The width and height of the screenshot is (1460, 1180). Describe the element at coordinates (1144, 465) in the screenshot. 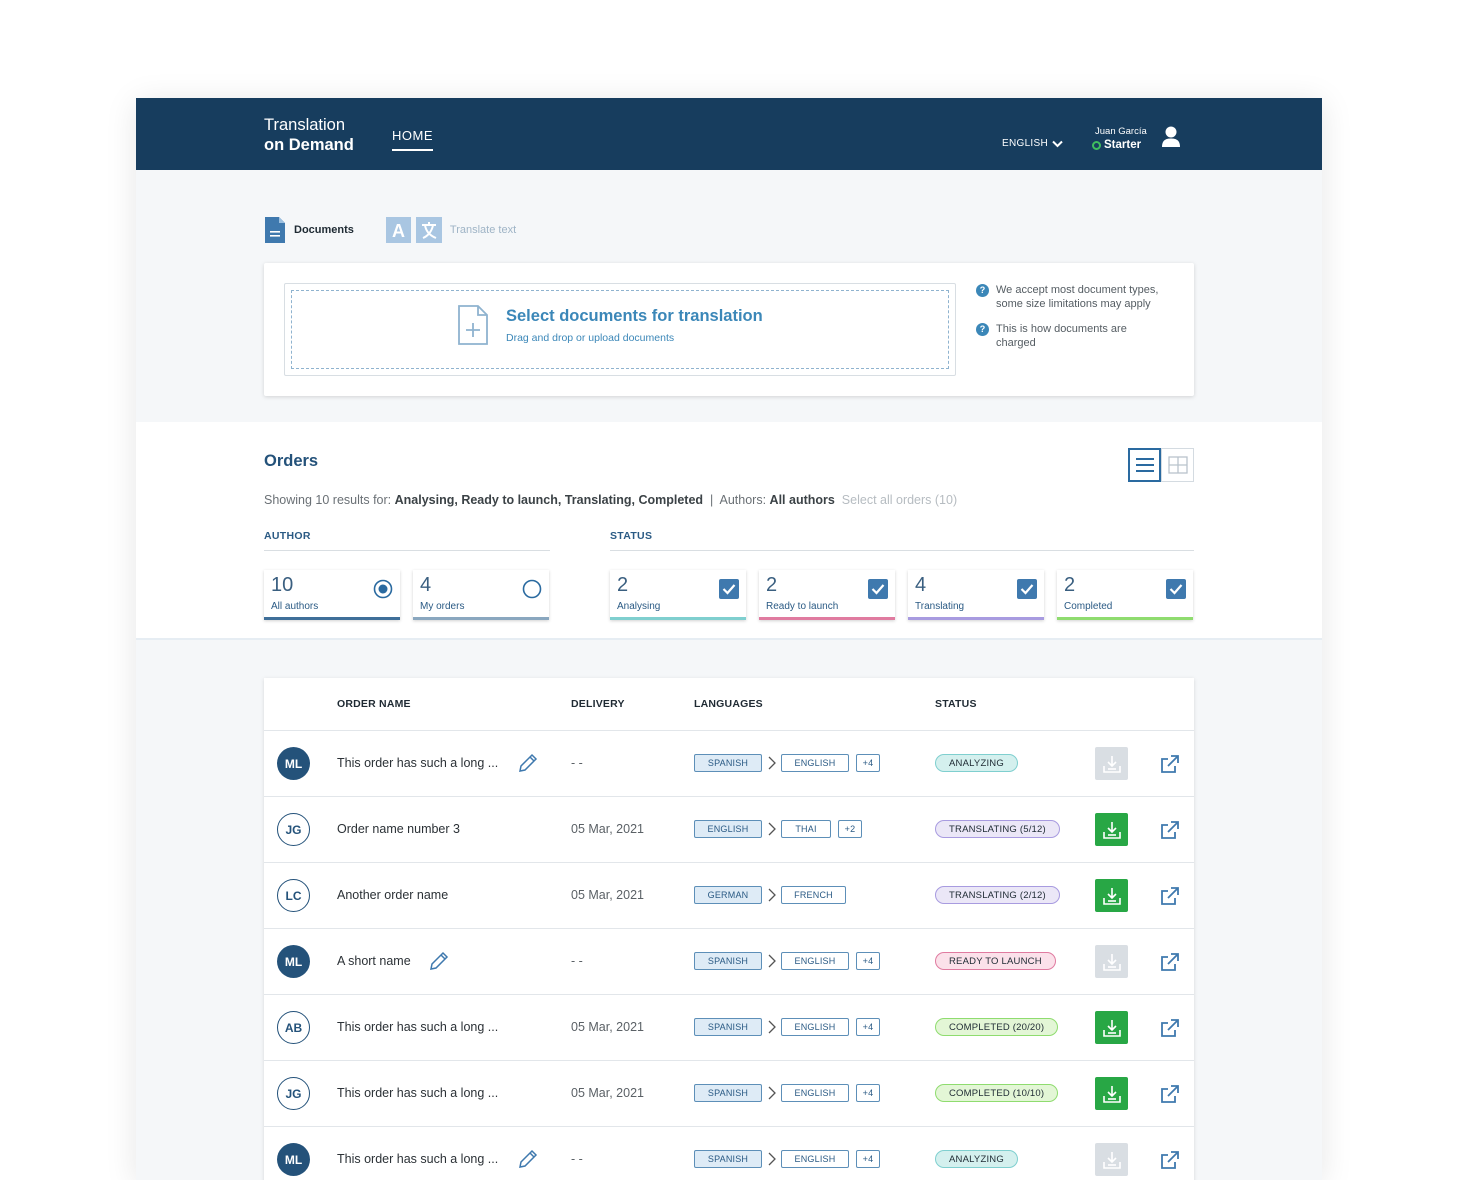

I see `list-view-button` at that location.